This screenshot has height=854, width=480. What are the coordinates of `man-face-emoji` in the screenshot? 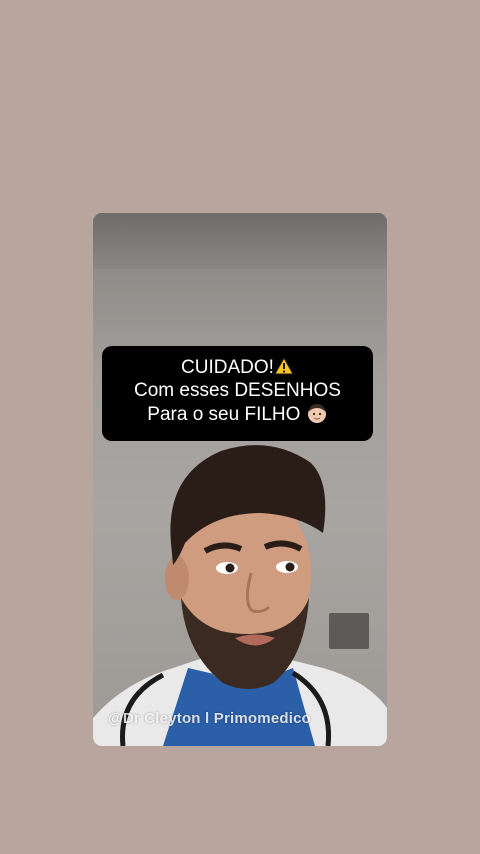 It's located at (316, 413).